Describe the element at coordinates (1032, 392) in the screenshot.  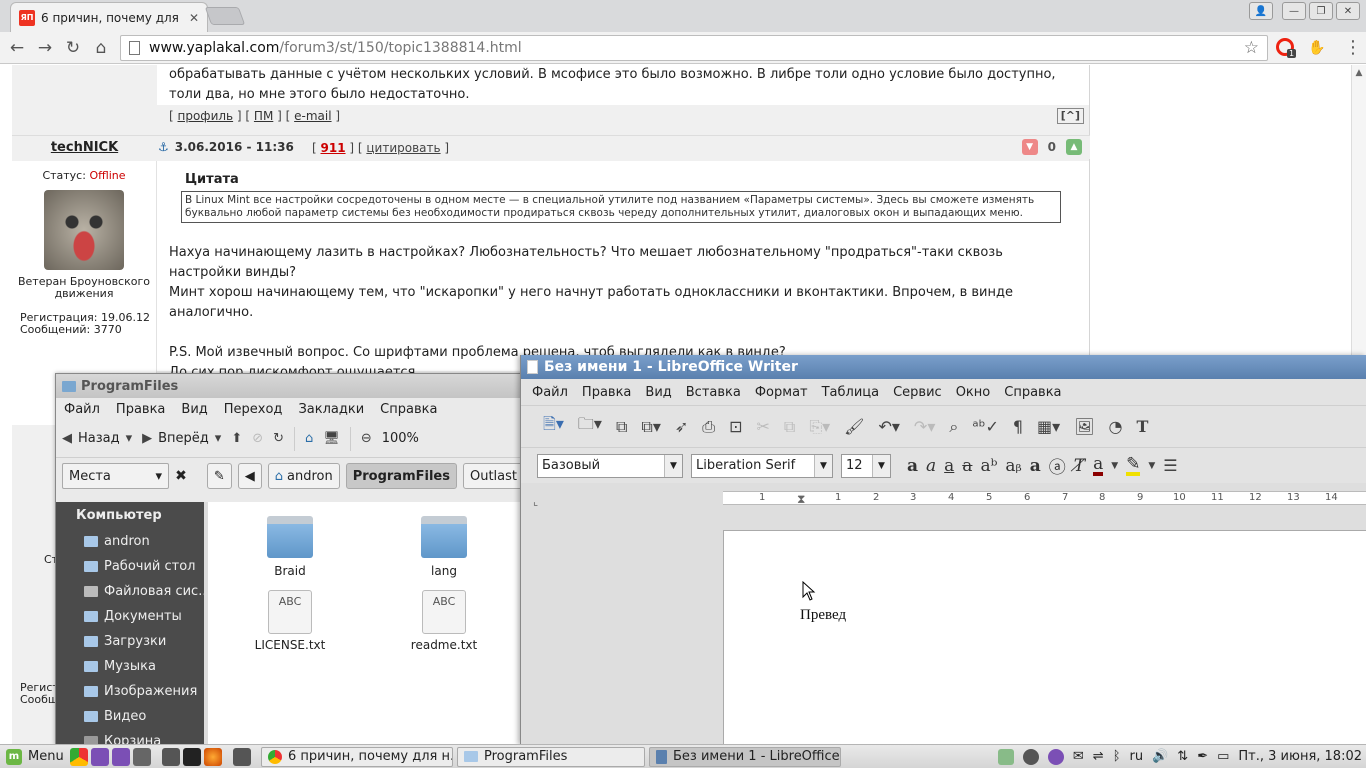
I see `menu-help: Справка` at that location.